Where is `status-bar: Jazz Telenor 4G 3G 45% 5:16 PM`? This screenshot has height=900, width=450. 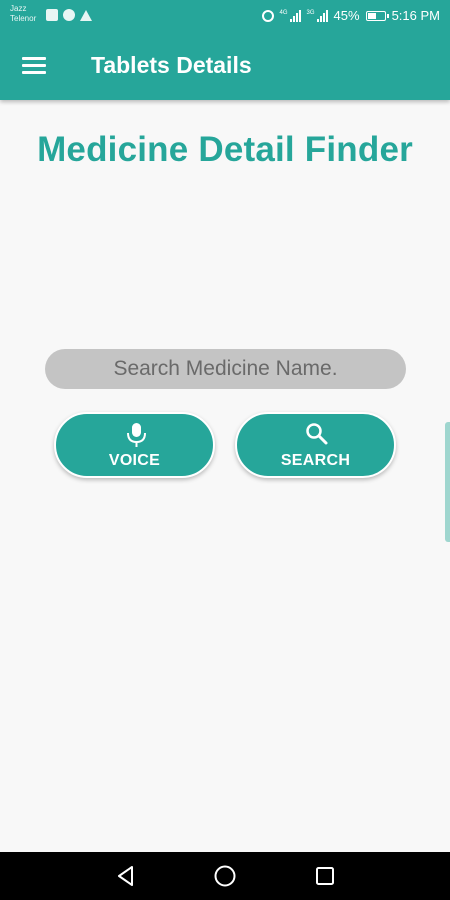 status-bar: Jazz Telenor 4G 3G 45% 5:16 PM is located at coordinates (225, 16).